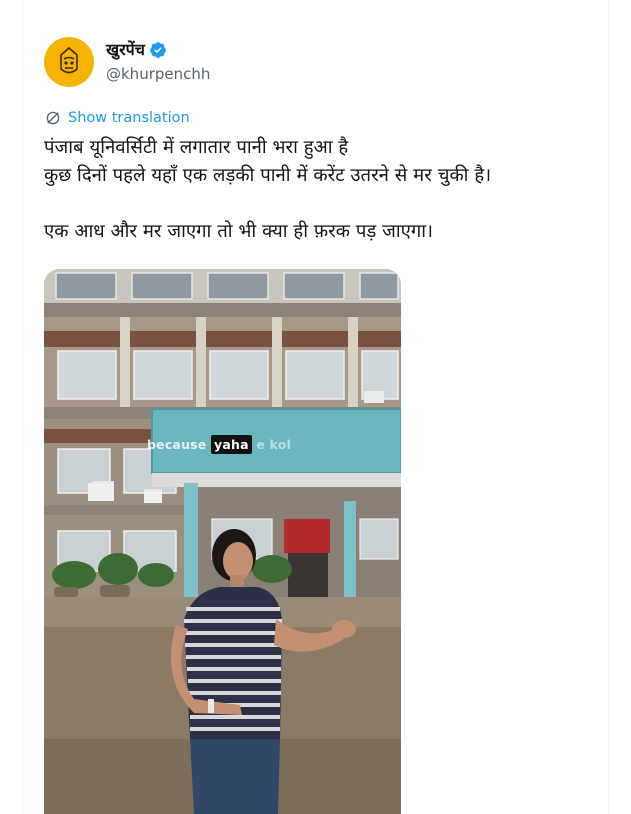  I want to click on video-caption: because yaha e kol, so click(219, 444).